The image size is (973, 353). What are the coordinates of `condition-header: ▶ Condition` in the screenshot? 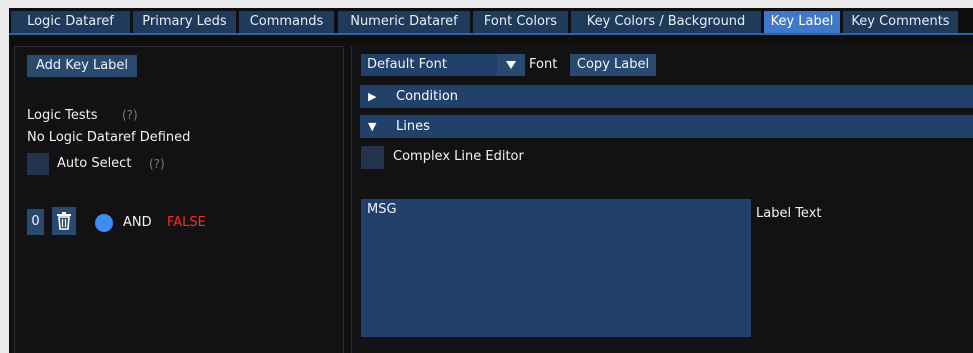 It's located at (666, 96).